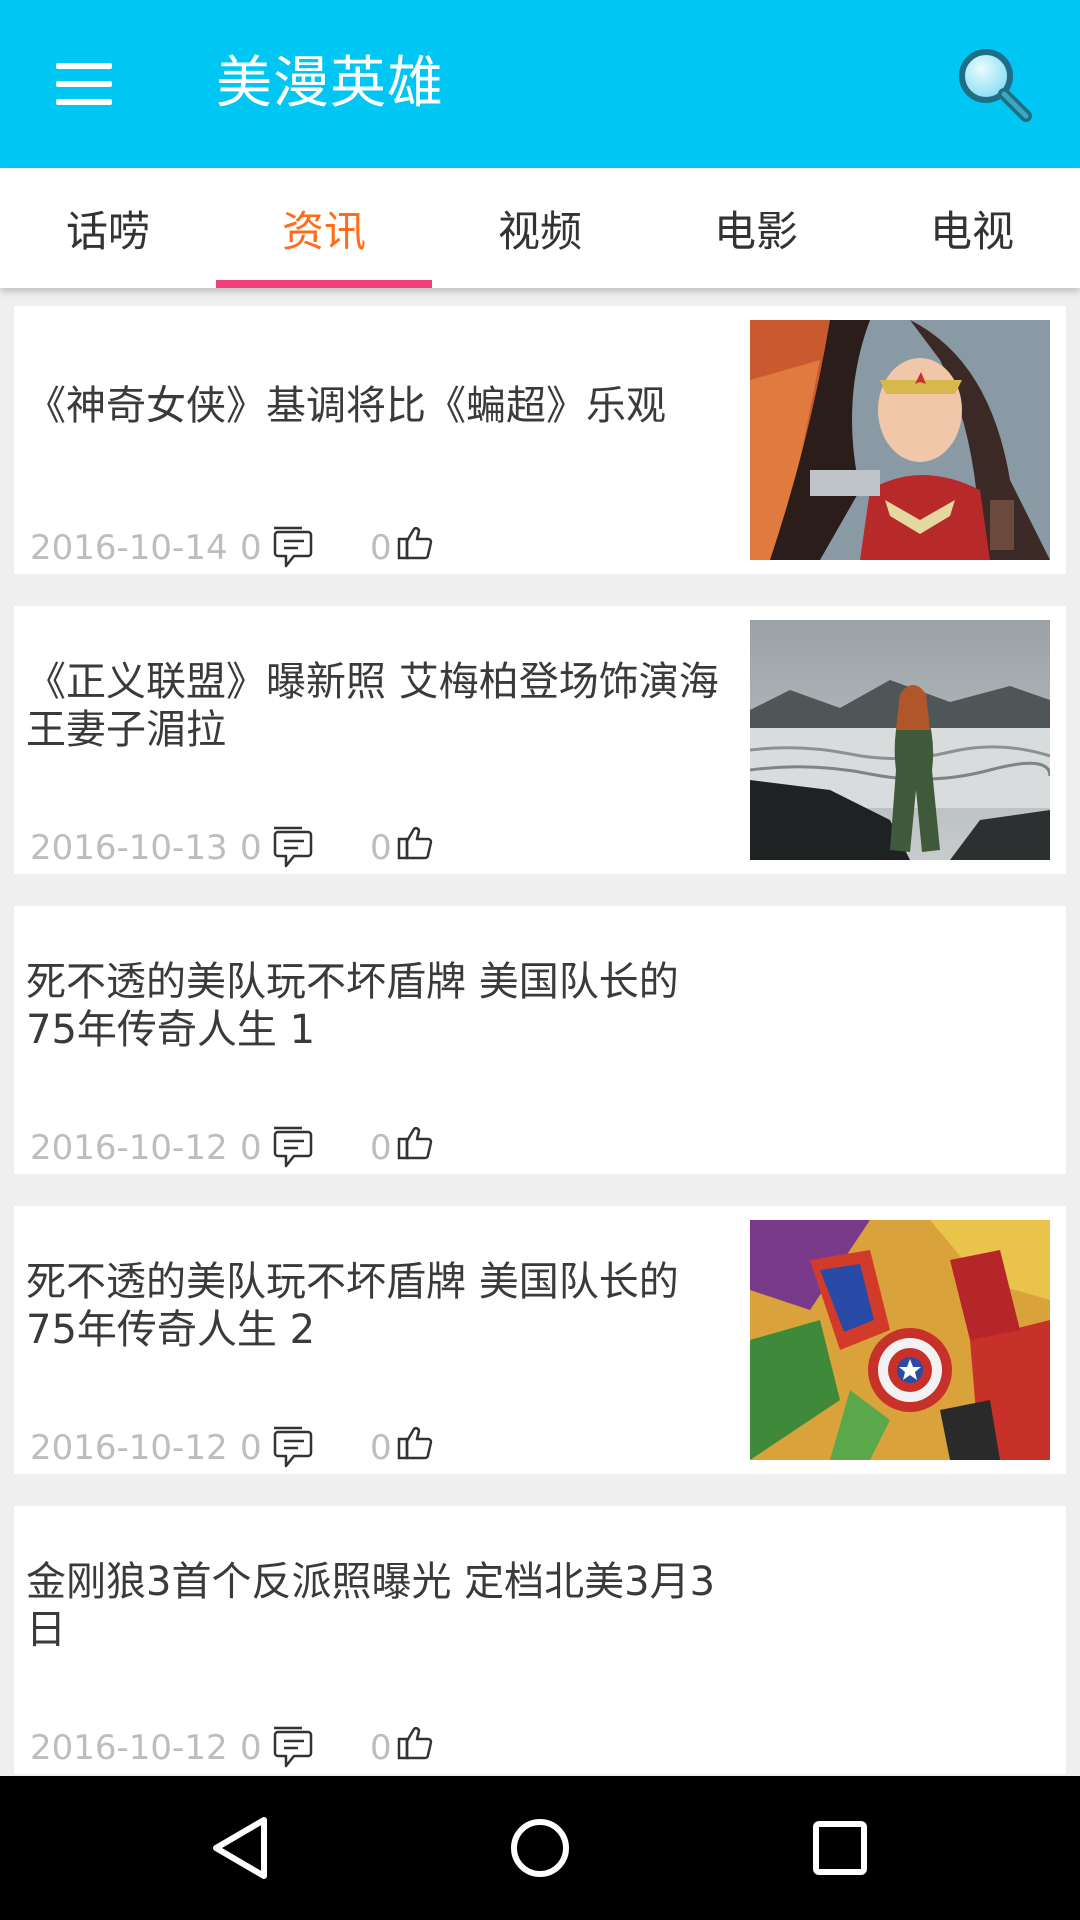  I want to click on tab-videos: 视频, so click(540, 228).